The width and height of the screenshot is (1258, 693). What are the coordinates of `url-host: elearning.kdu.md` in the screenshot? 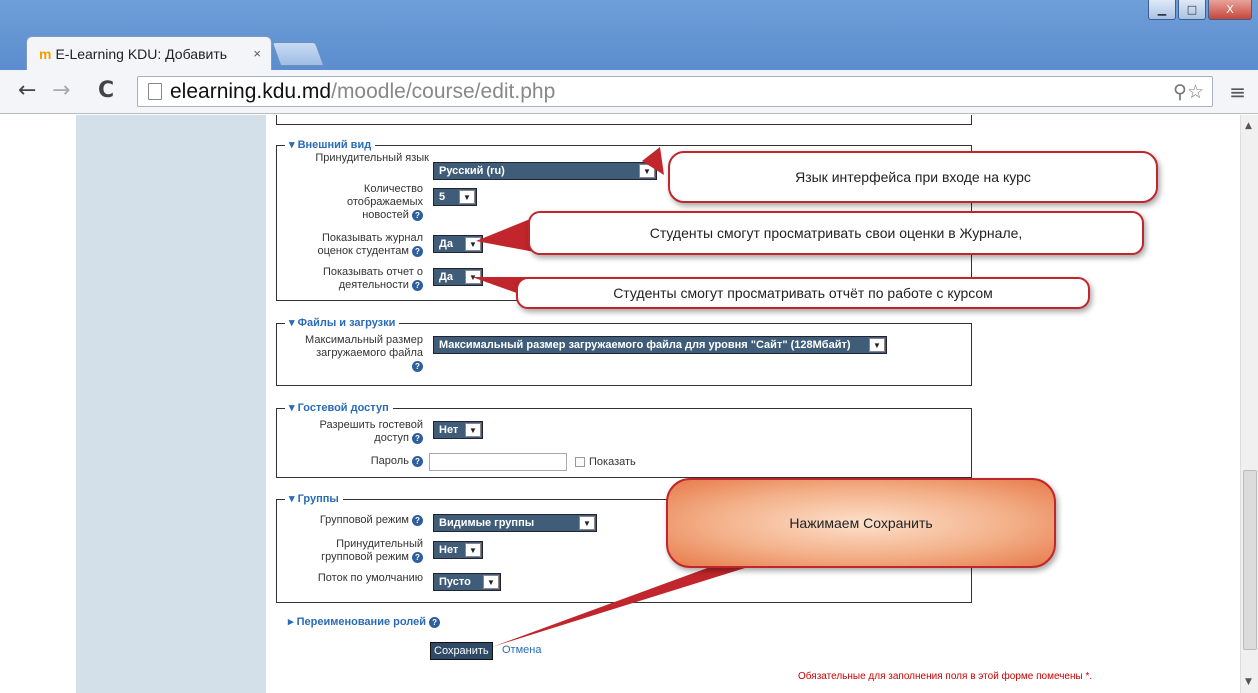 It's located at (251, 91).